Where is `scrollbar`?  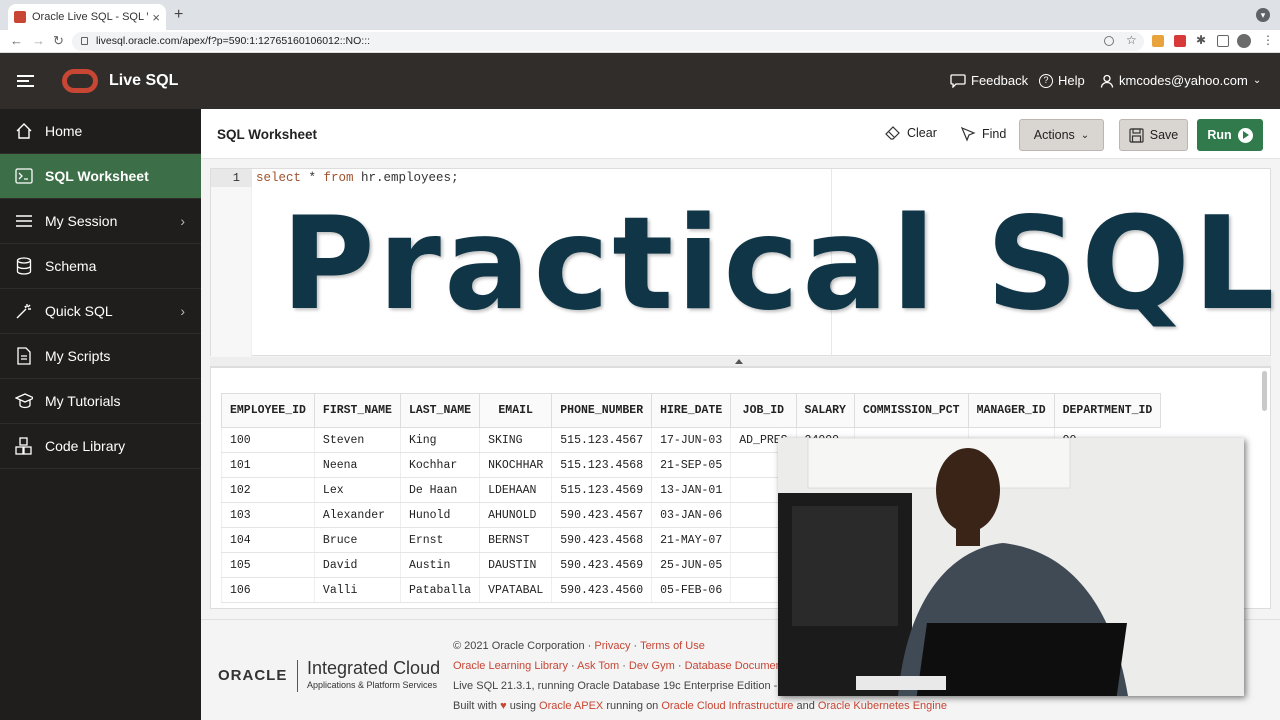 scrollbar is located at coordinates (1264, 391).